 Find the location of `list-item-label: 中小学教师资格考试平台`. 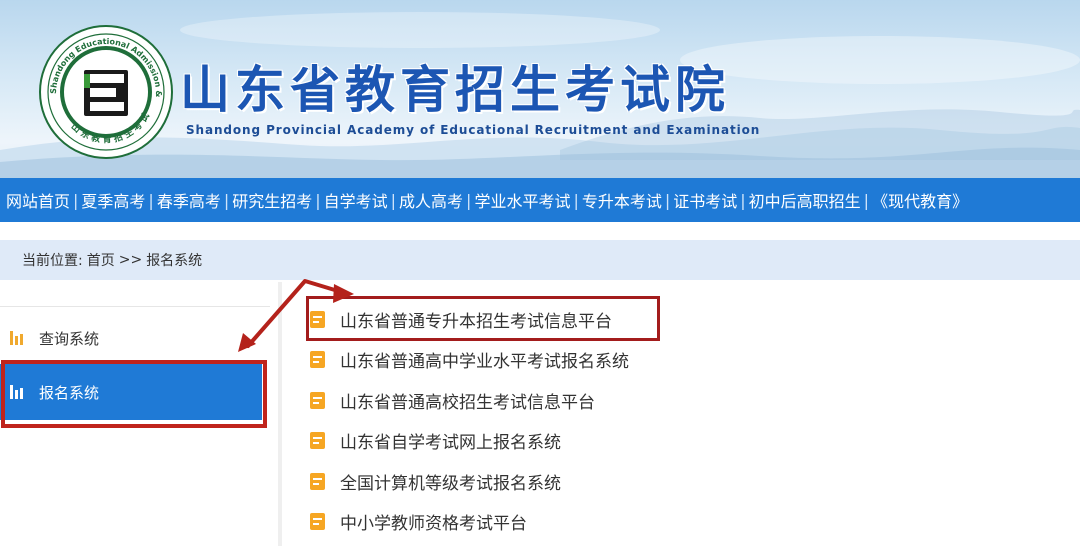

list-item-label: 中小学教师资格考试平台 is located at coordinates (433, 523).